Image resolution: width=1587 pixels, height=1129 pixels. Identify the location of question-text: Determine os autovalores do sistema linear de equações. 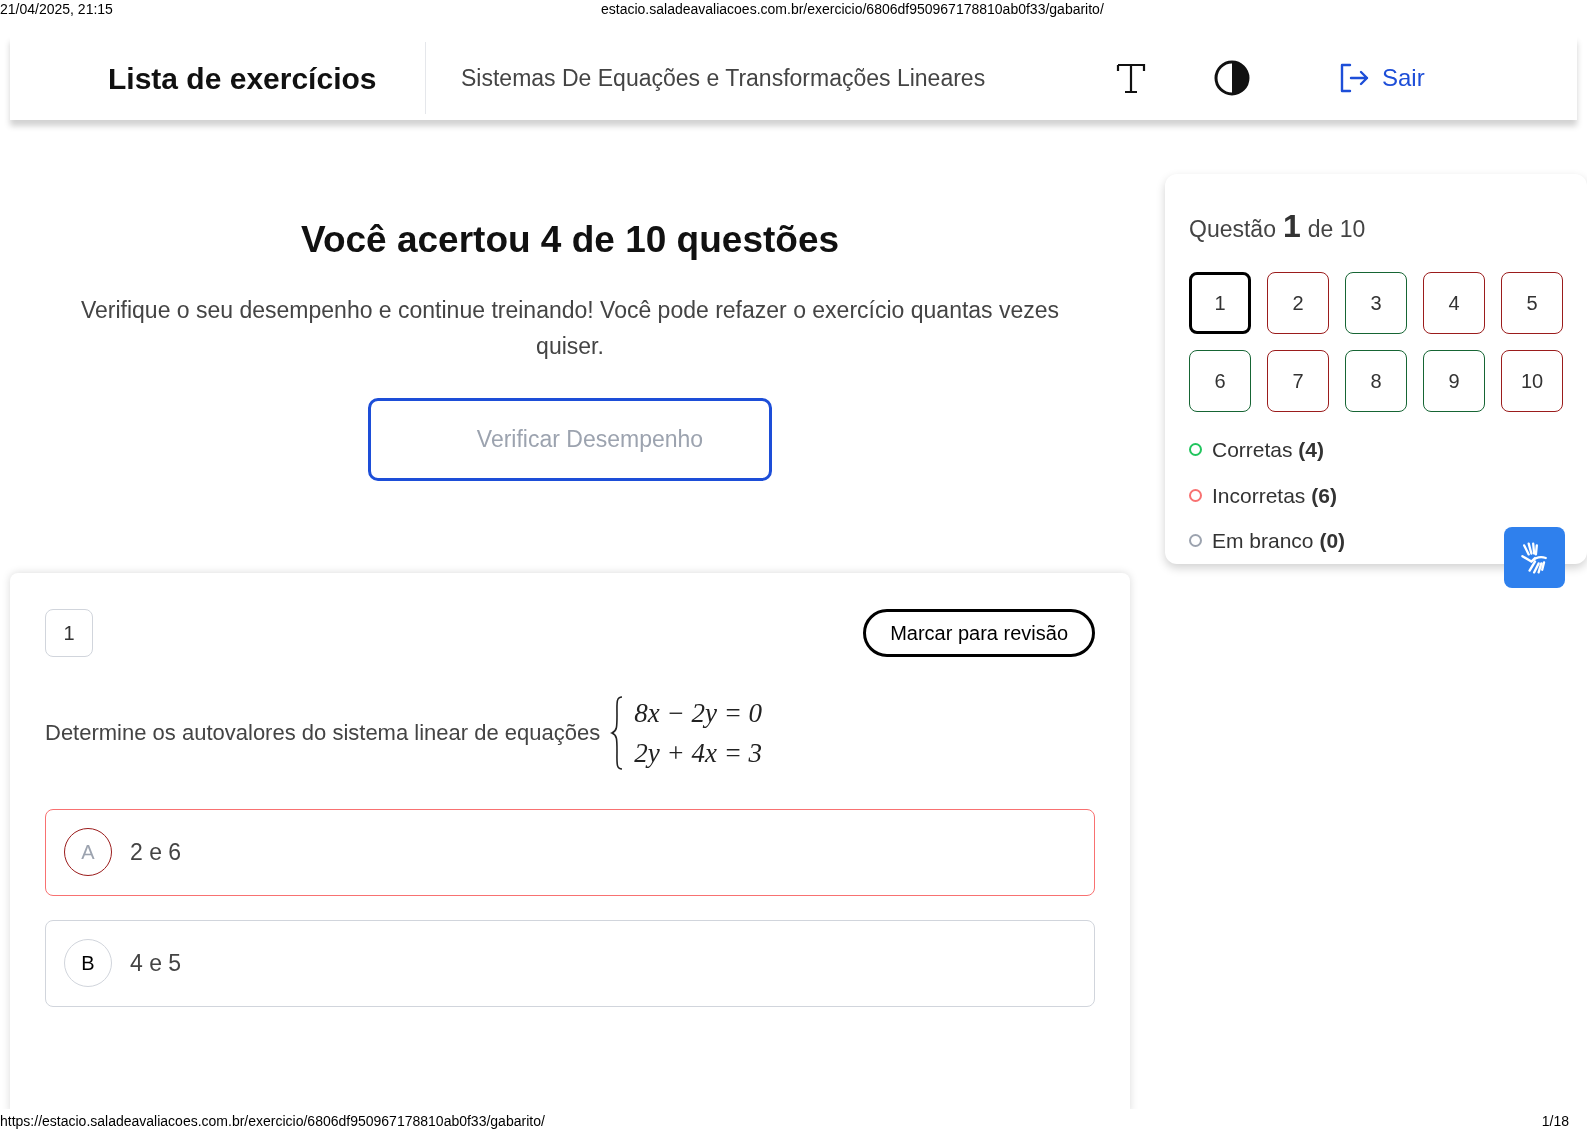
(323, 733).